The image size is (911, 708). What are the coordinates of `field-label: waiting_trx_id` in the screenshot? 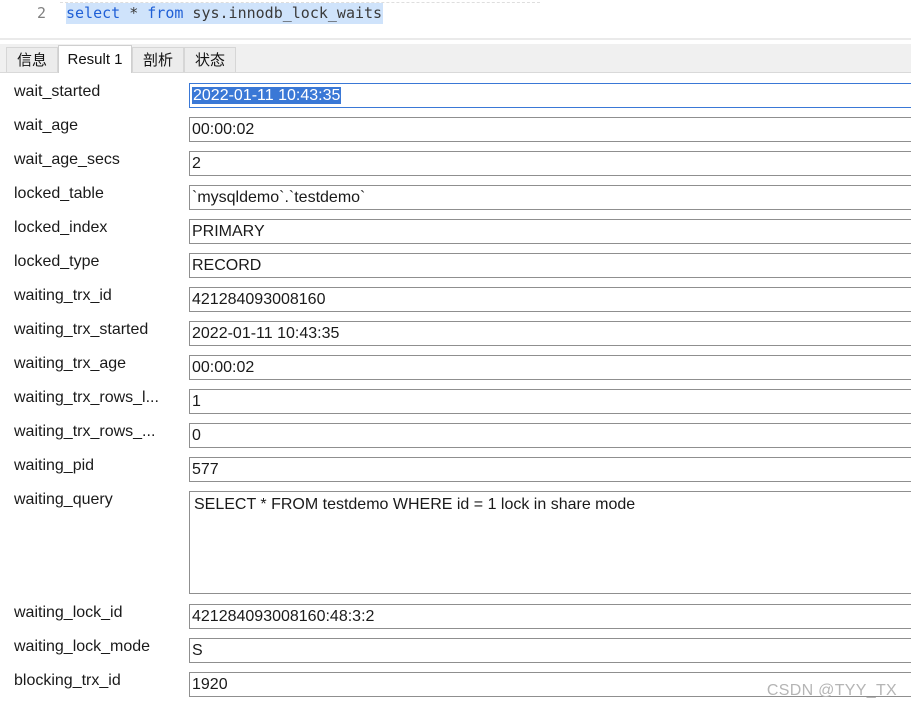 It's located at (63, 295).